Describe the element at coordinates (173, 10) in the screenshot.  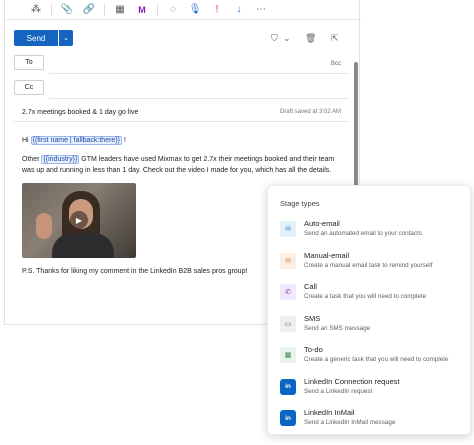
I see `chat-icon: ◌` at that location.